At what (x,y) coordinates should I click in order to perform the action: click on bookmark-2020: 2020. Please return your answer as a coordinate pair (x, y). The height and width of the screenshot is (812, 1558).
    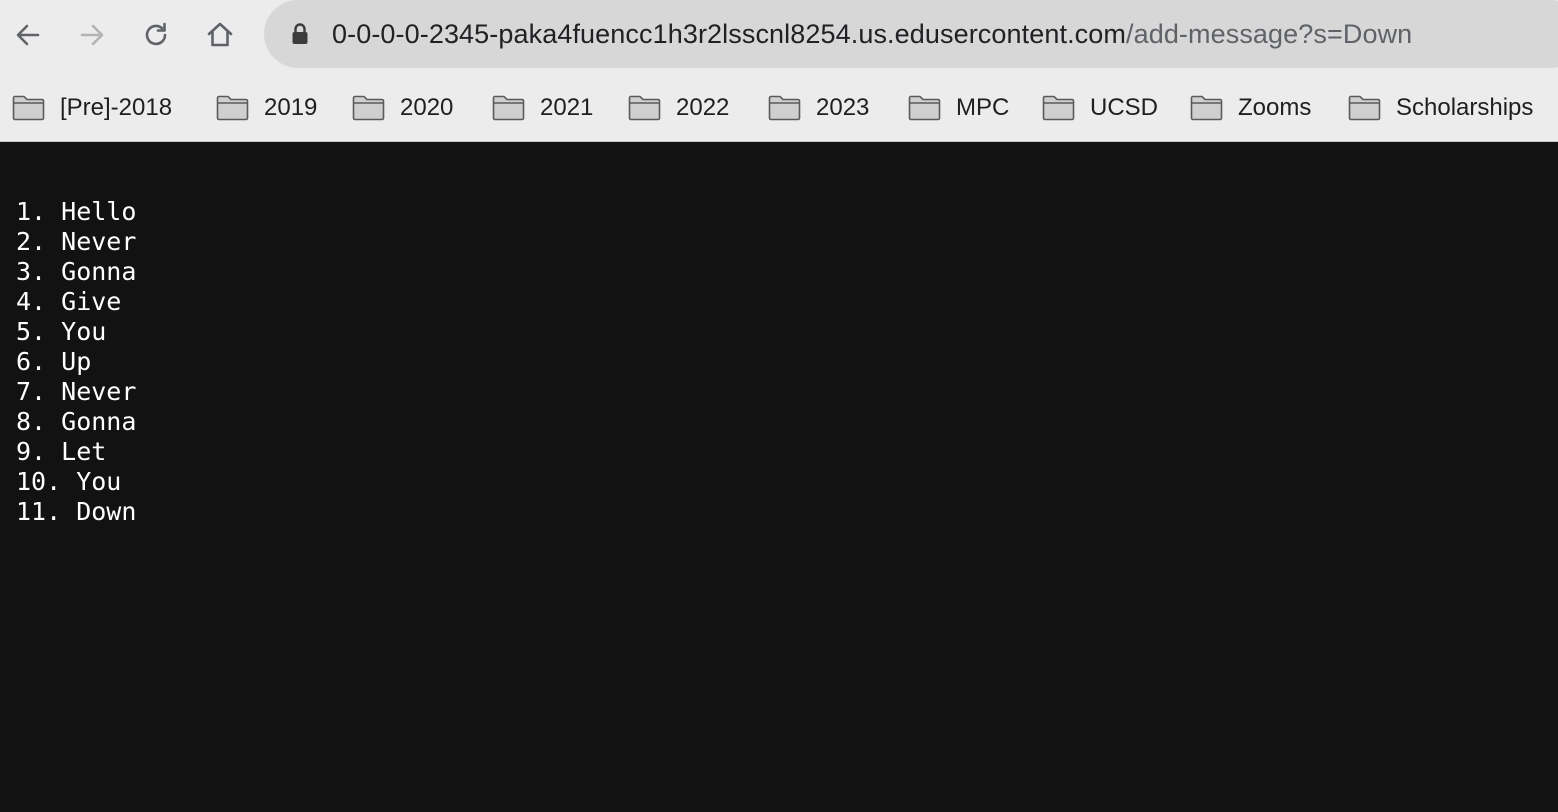
    Looking at the image, I should click on (402, 108).